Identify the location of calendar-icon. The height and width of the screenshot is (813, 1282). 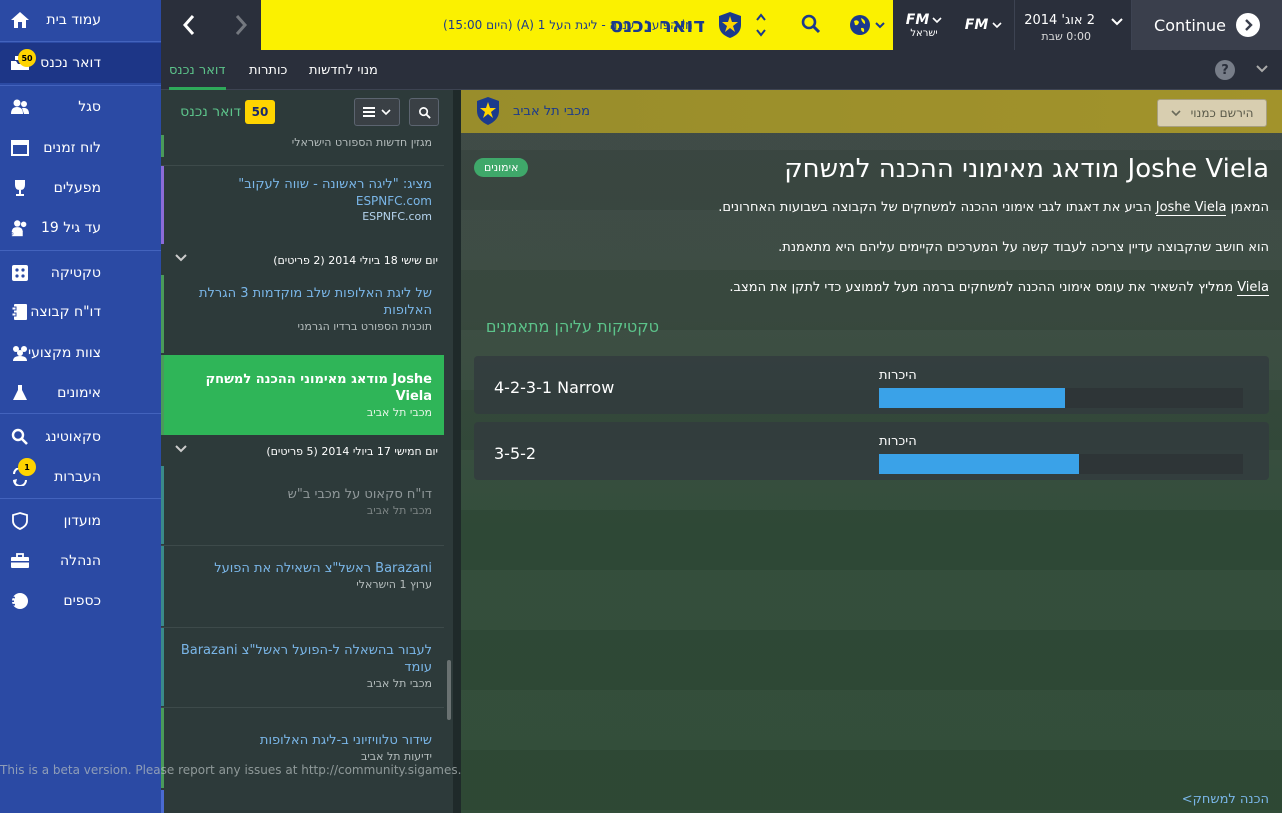
(20, 148).